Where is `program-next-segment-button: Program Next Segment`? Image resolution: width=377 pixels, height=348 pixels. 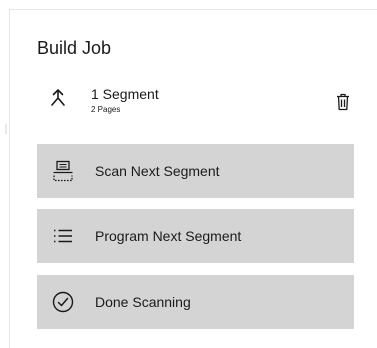 program-next-segment-button: Program Next Segment is located at coordinates (195, 236).